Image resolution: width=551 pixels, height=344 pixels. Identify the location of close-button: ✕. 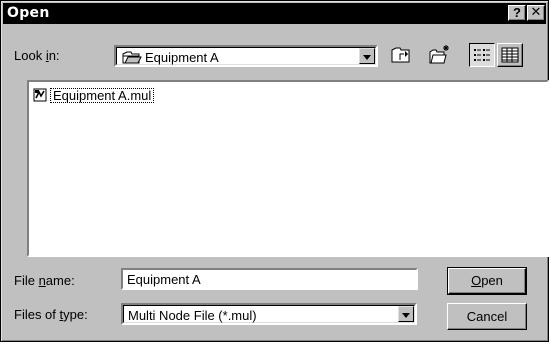
(536, 13).